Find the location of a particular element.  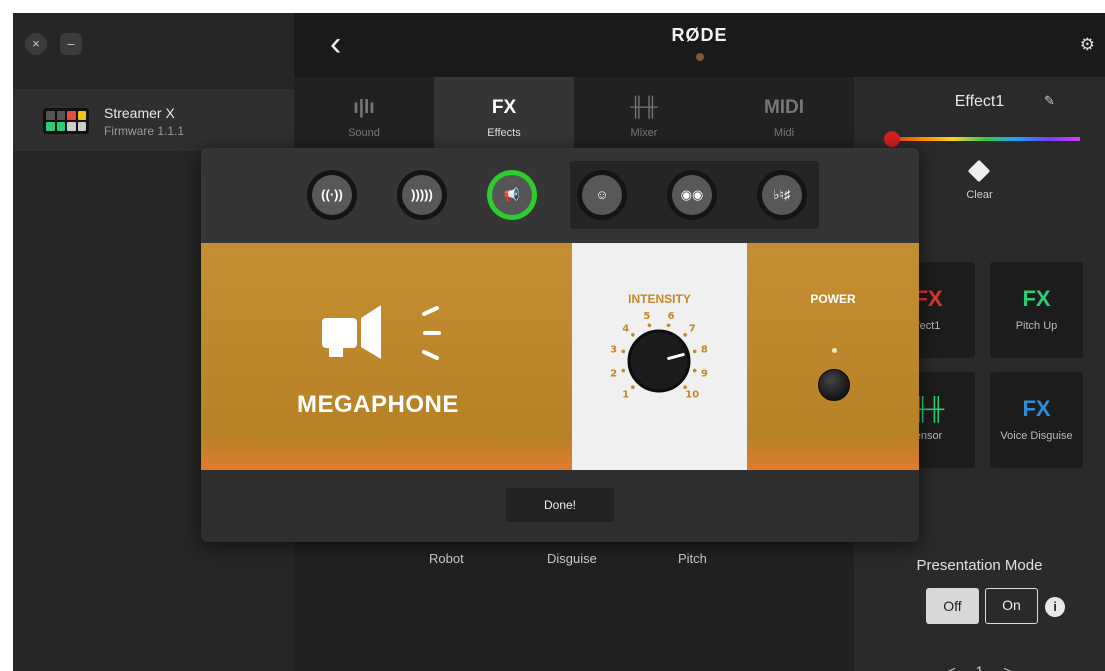

pager: < 1 > is located at coordinates (979, 667).